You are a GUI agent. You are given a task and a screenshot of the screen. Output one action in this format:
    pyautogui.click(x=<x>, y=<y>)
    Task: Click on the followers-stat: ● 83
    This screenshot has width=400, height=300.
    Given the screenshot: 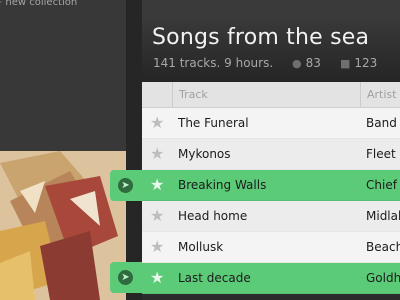 What is the action you would take?
    pyautogui.click(x=306, y=63)
    